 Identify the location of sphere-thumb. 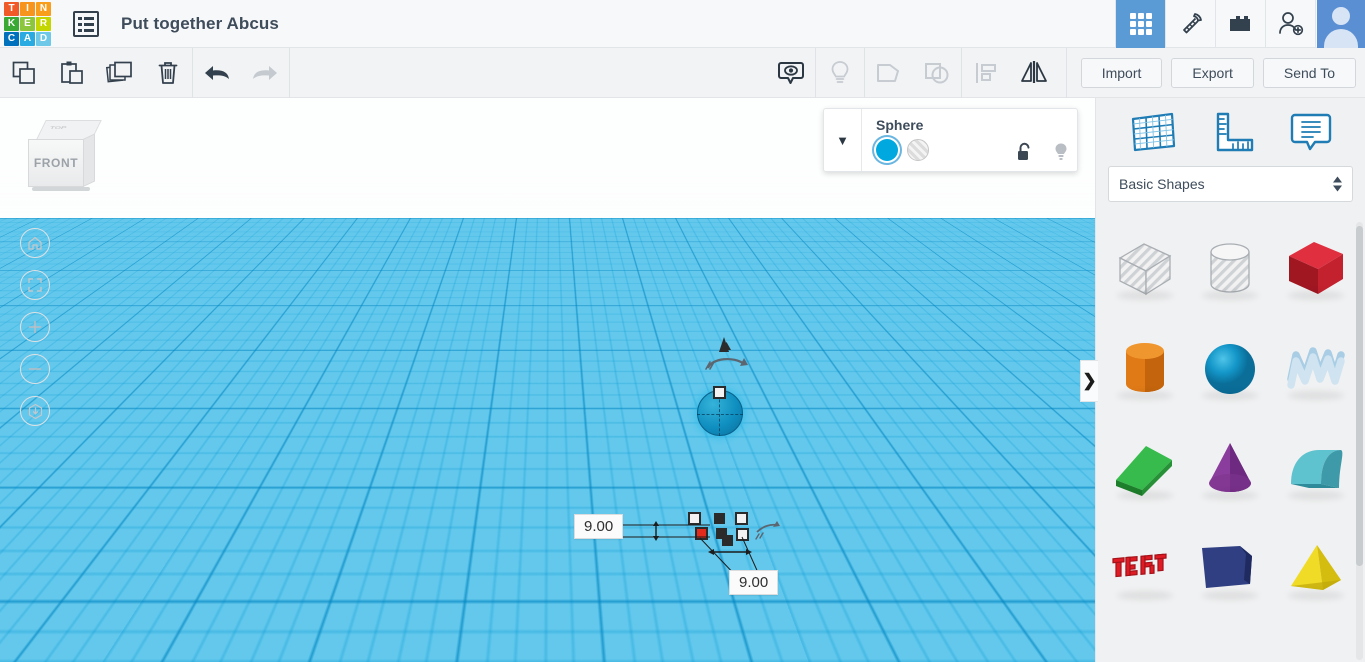
(1230, 369).